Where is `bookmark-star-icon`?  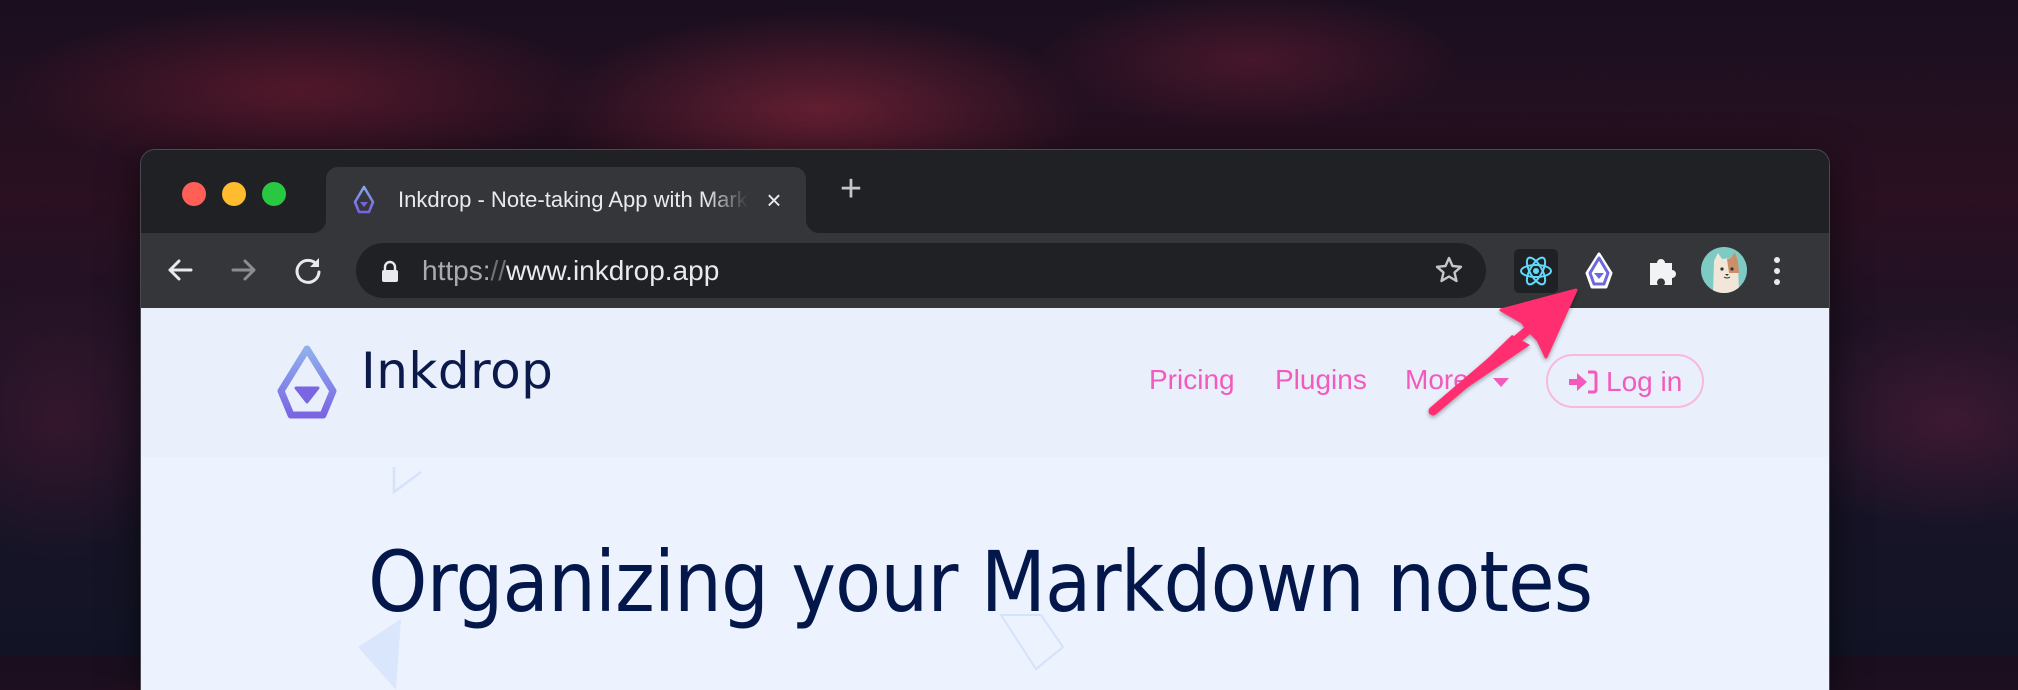
bookmark-star-icon is located at coordinates (1449, 270).